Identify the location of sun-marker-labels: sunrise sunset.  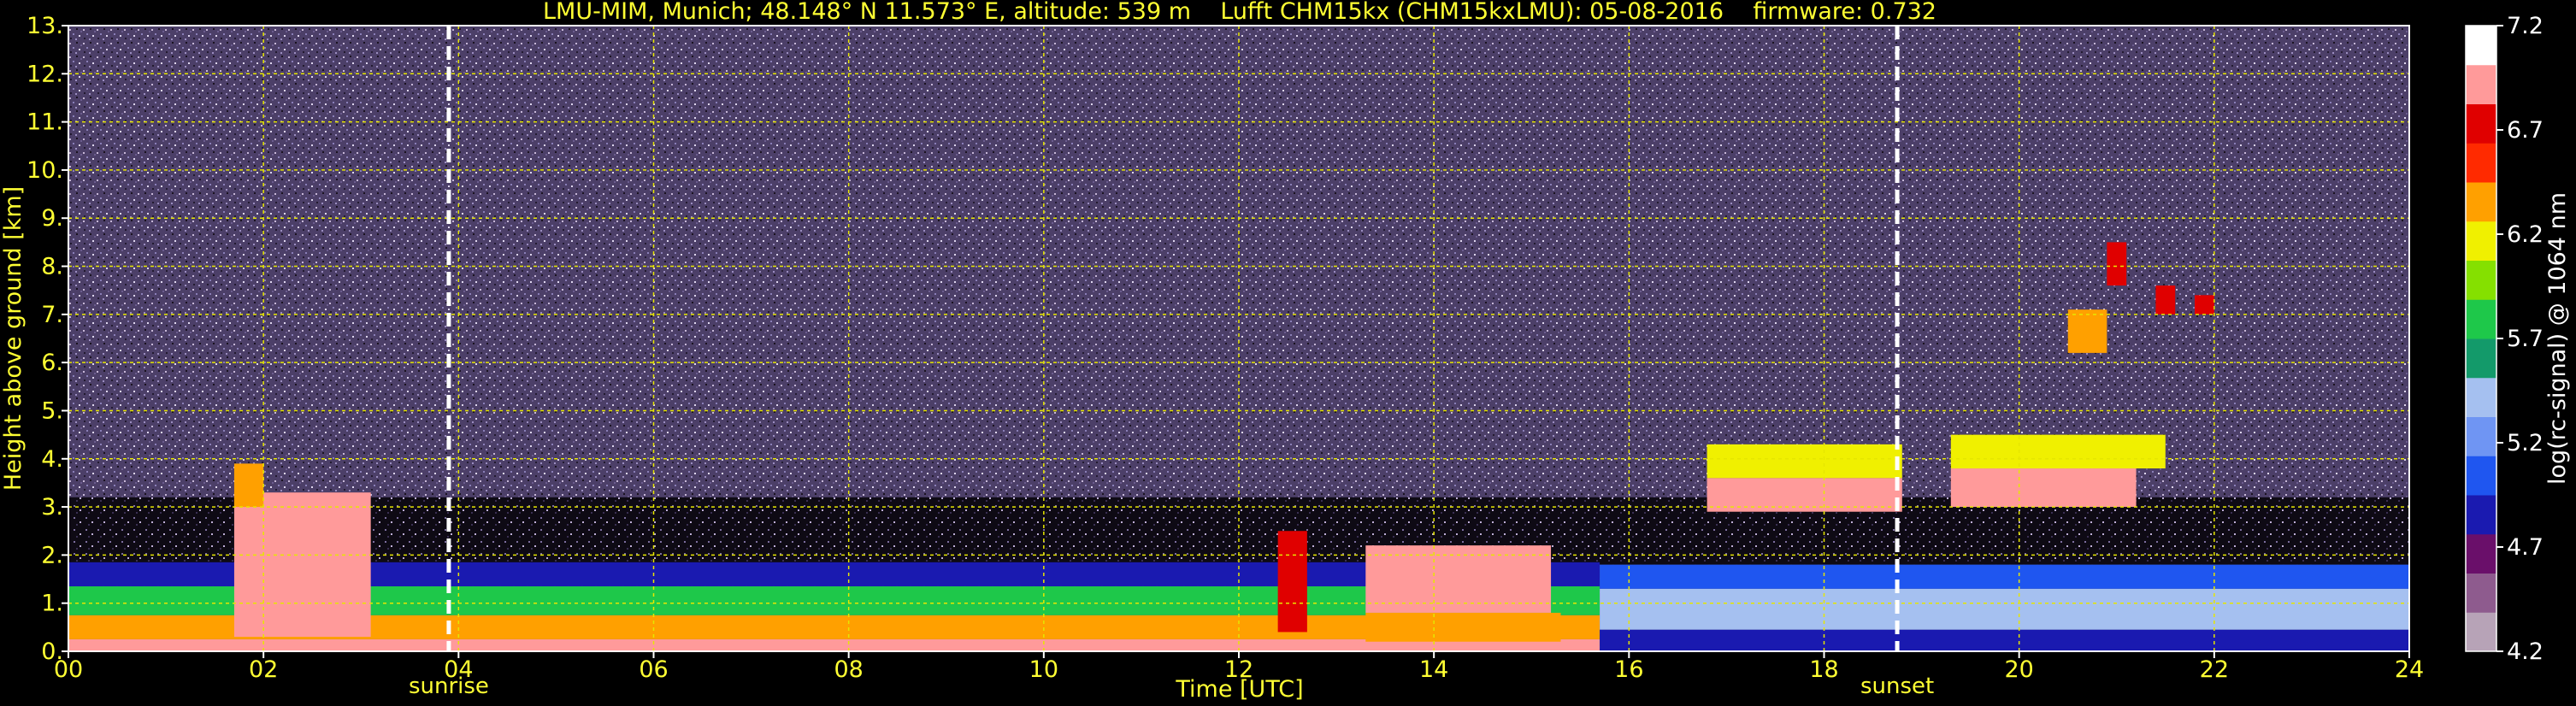
(1171, 686).